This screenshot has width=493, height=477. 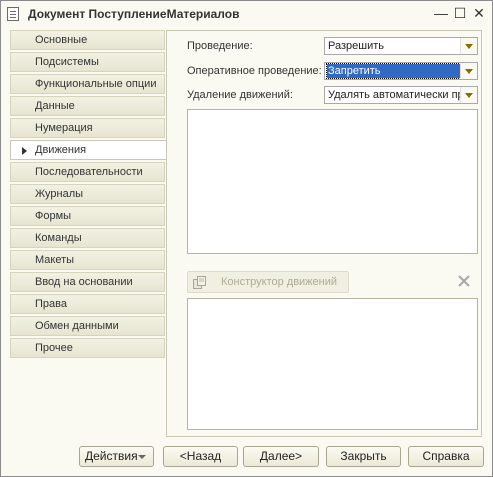 I want to click on sidebar-item-komandy: Команды, so click(x=87, y=238).